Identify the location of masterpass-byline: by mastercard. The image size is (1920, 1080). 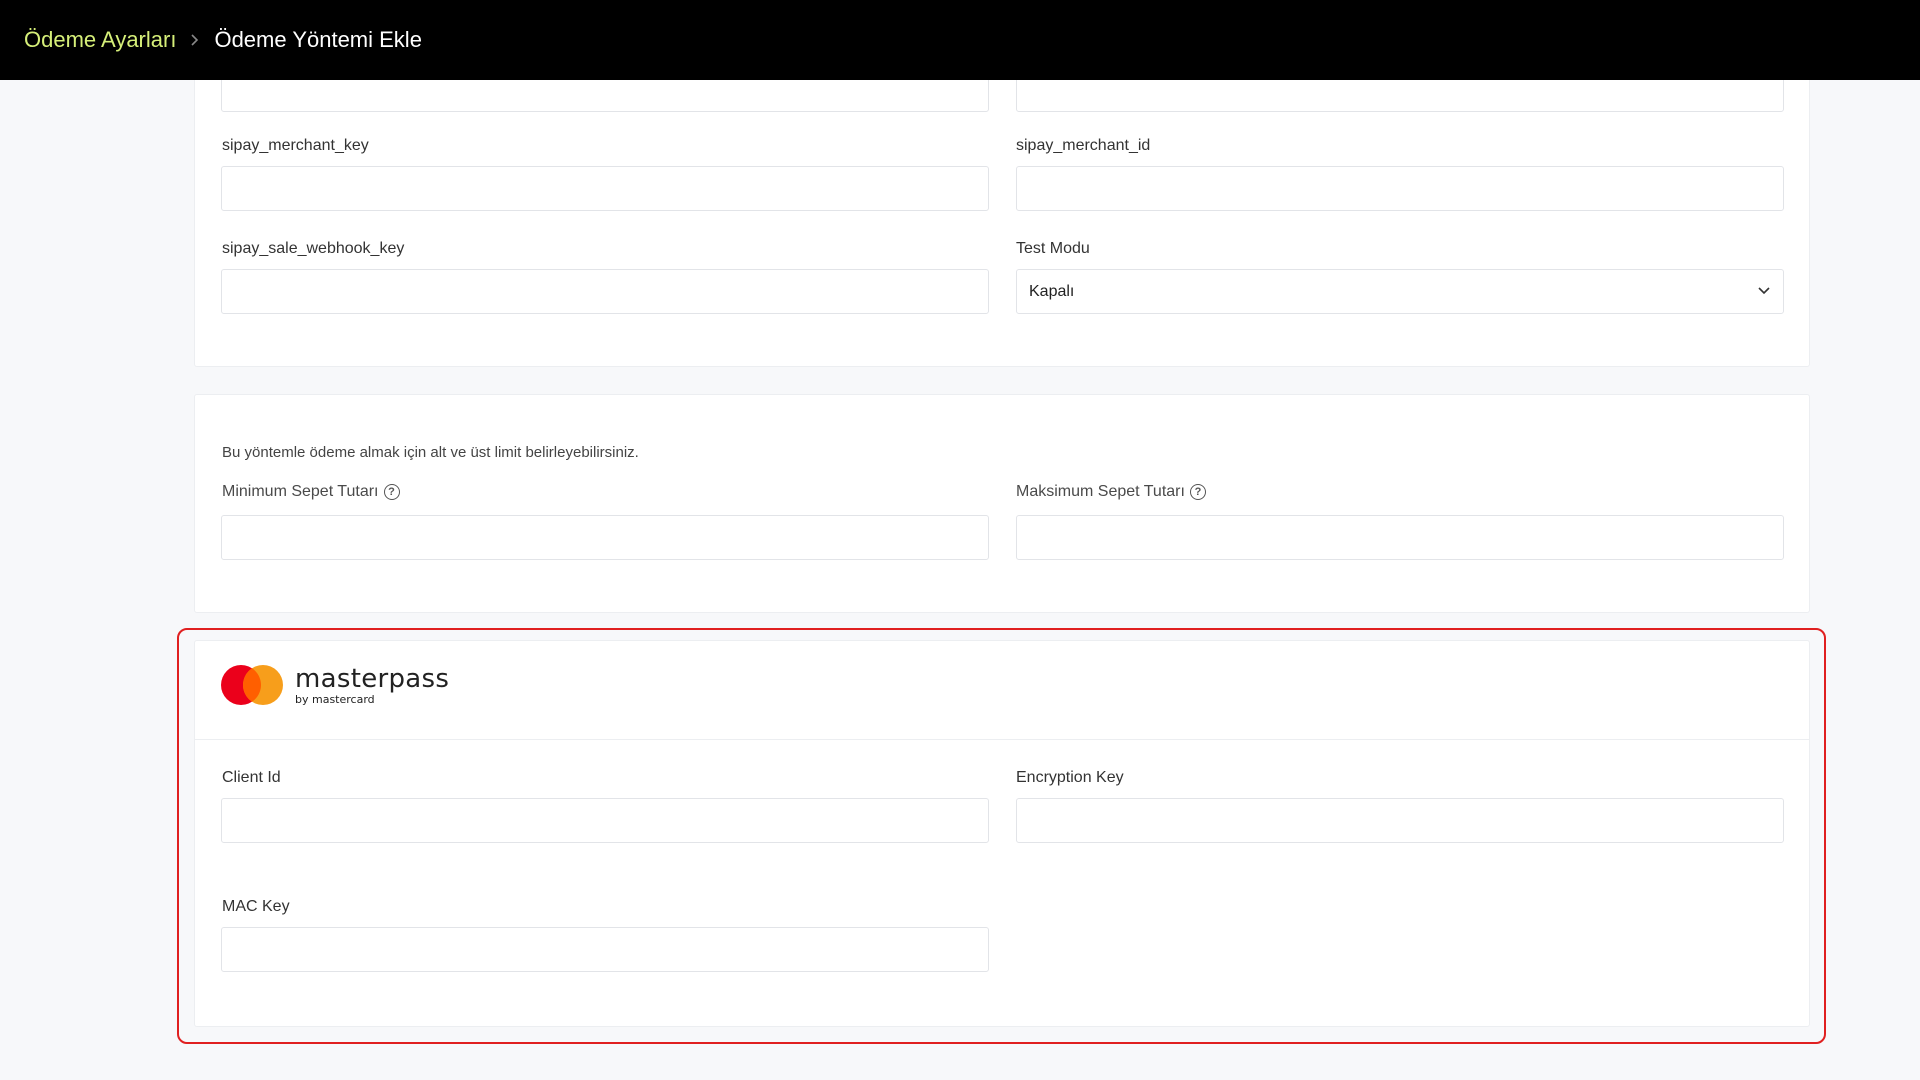
(335, 699).